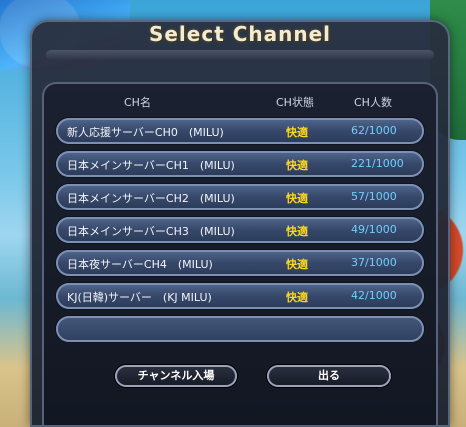 Image resolution: width=466 pixels, height=427 pixels. Describe the element at coordinates (374, 196) in the screenshot. I see `channel-user-count: 57/1000` at that location.